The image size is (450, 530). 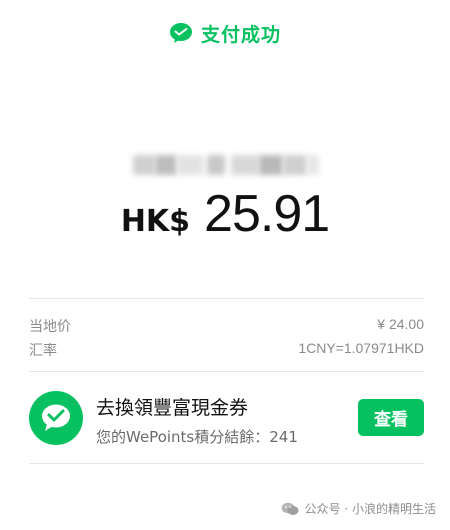 I want to click on page-title: 支付成功, so click(x=240, y=34).